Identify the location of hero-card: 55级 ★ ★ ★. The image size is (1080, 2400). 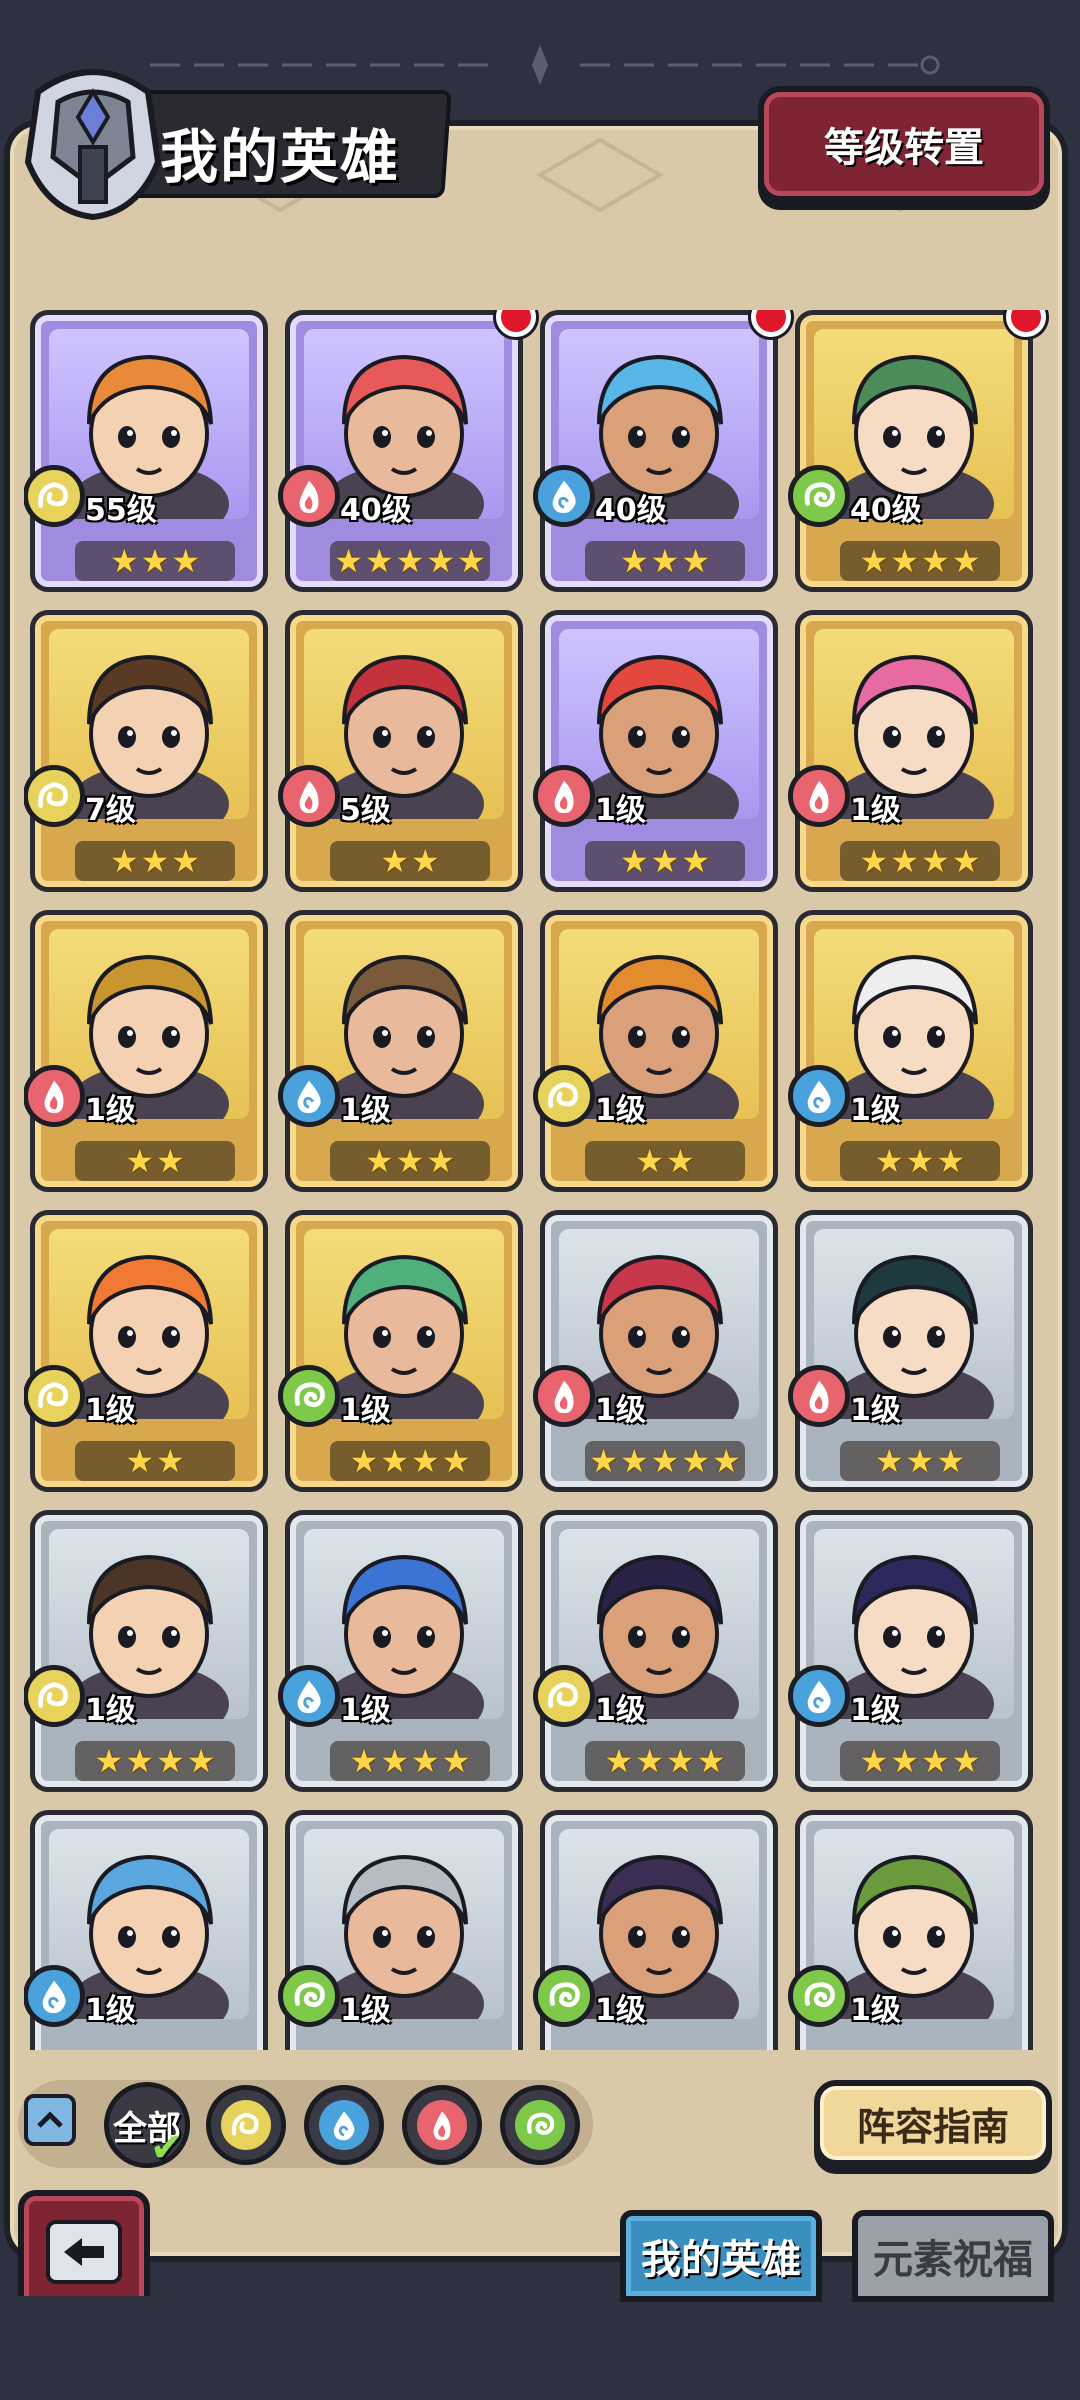
(146, 451).